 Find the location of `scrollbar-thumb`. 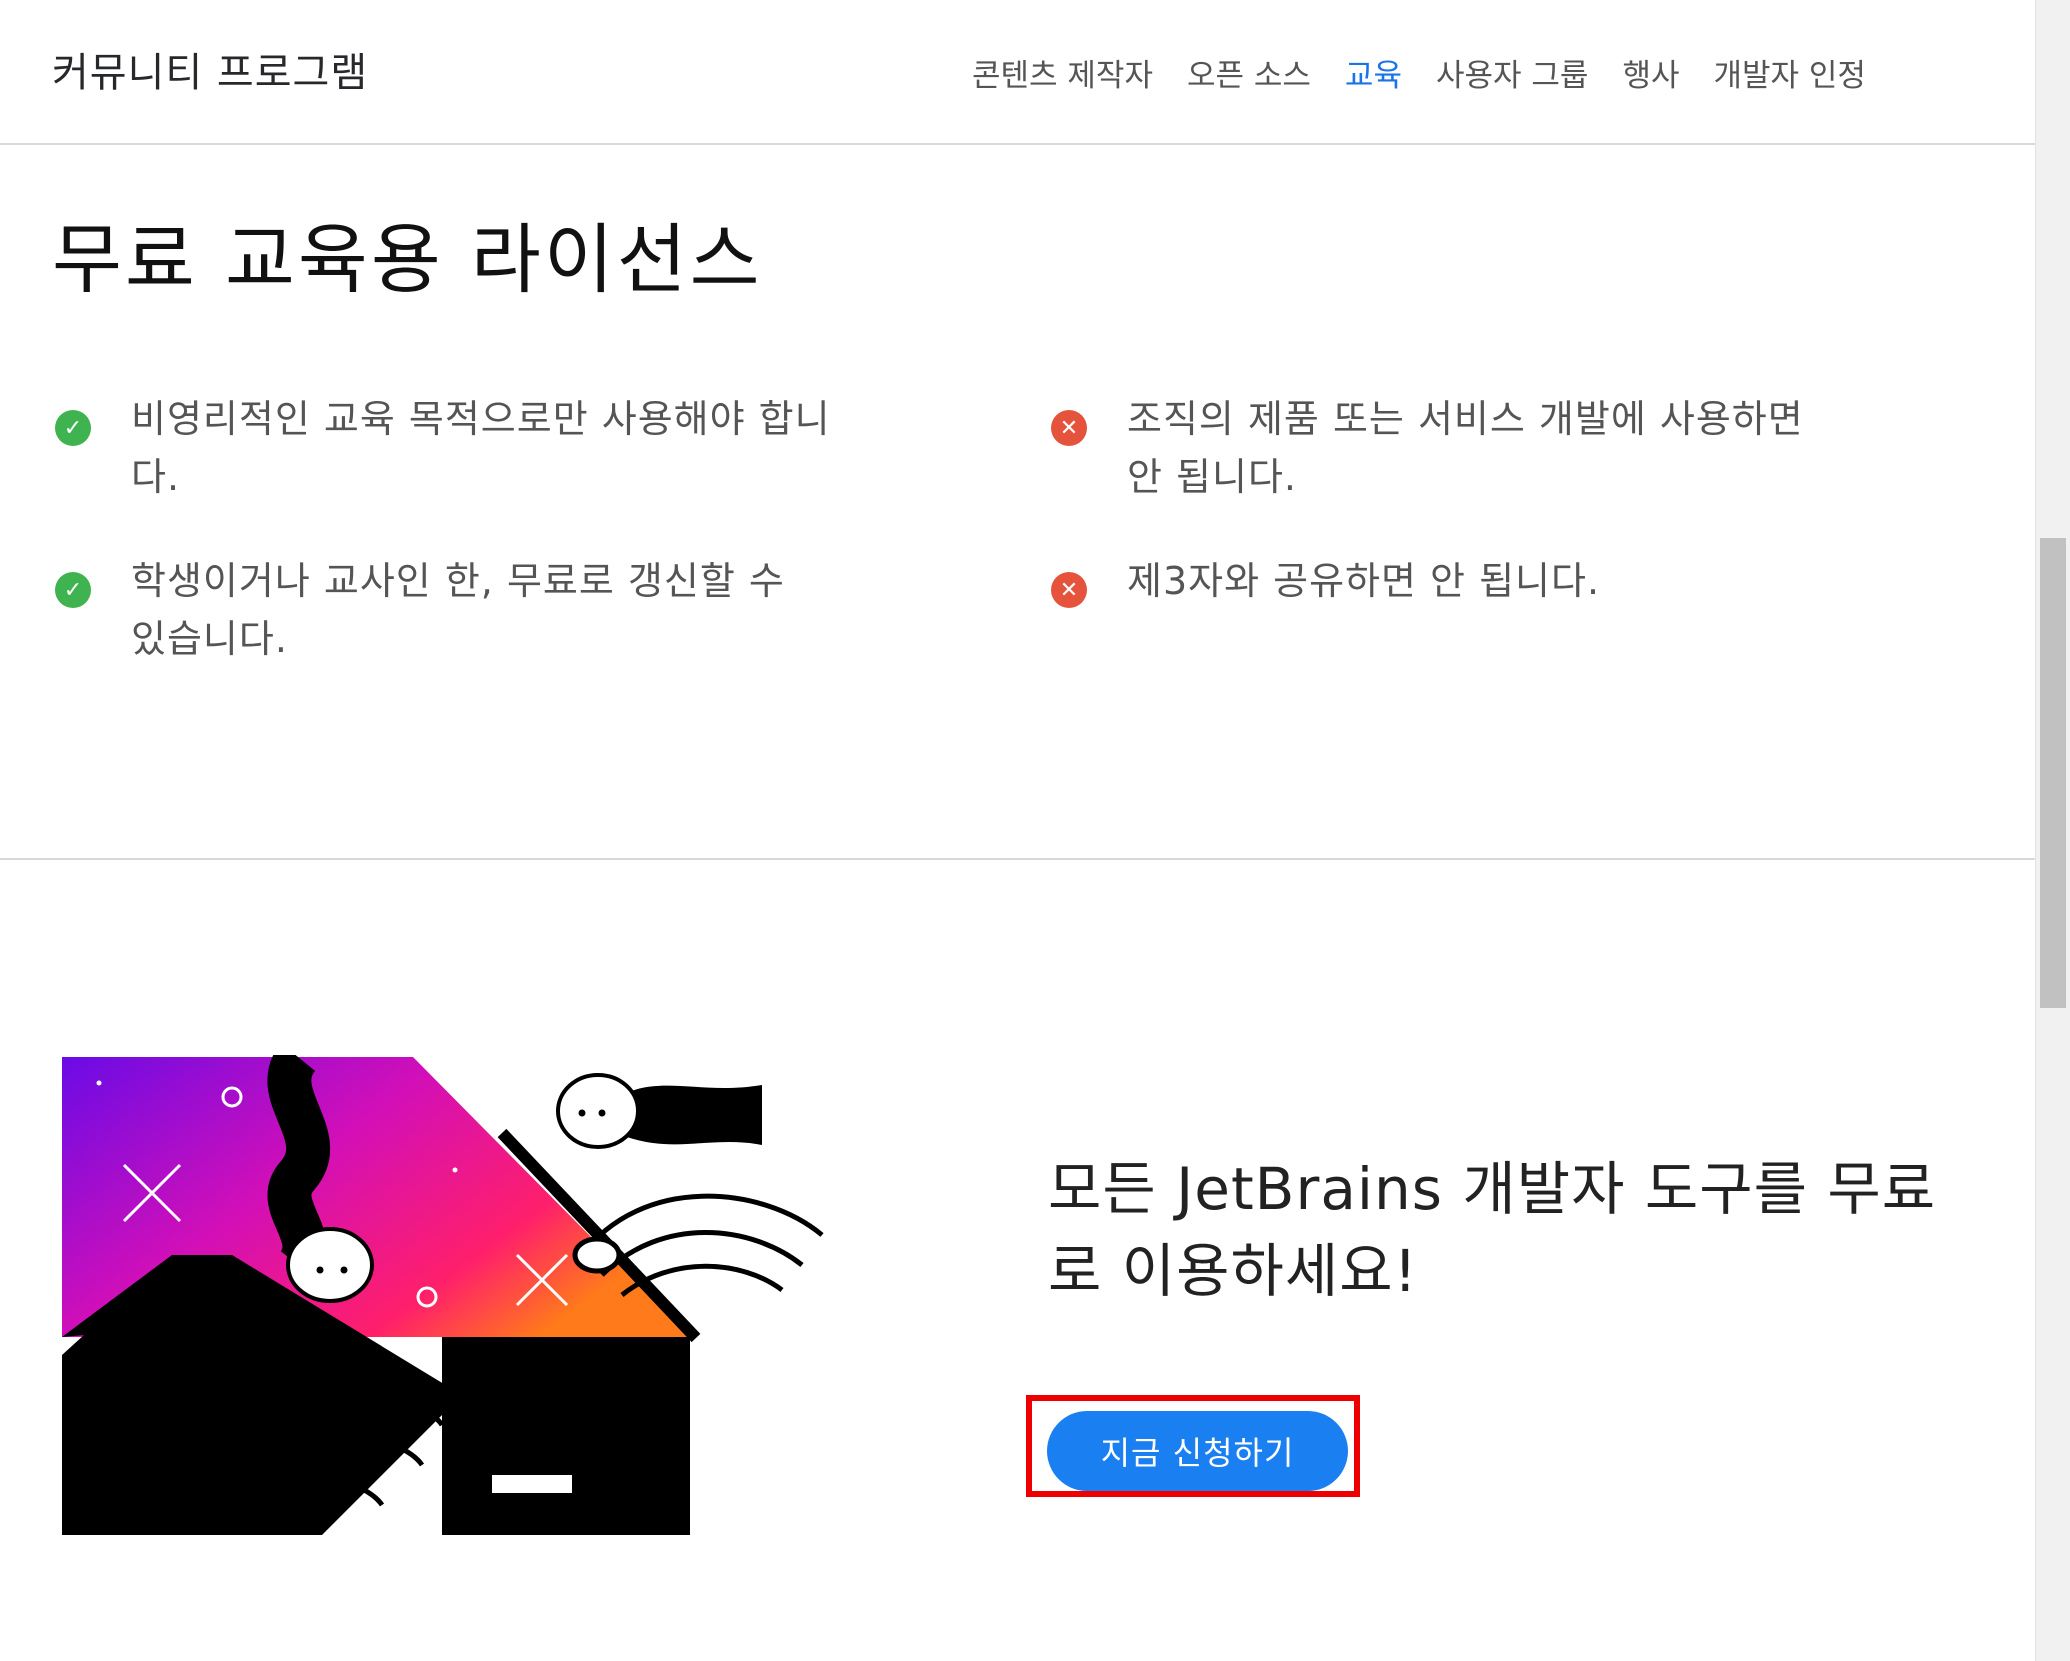

scrollbar-thumb is located at coordinates (2053, 773).